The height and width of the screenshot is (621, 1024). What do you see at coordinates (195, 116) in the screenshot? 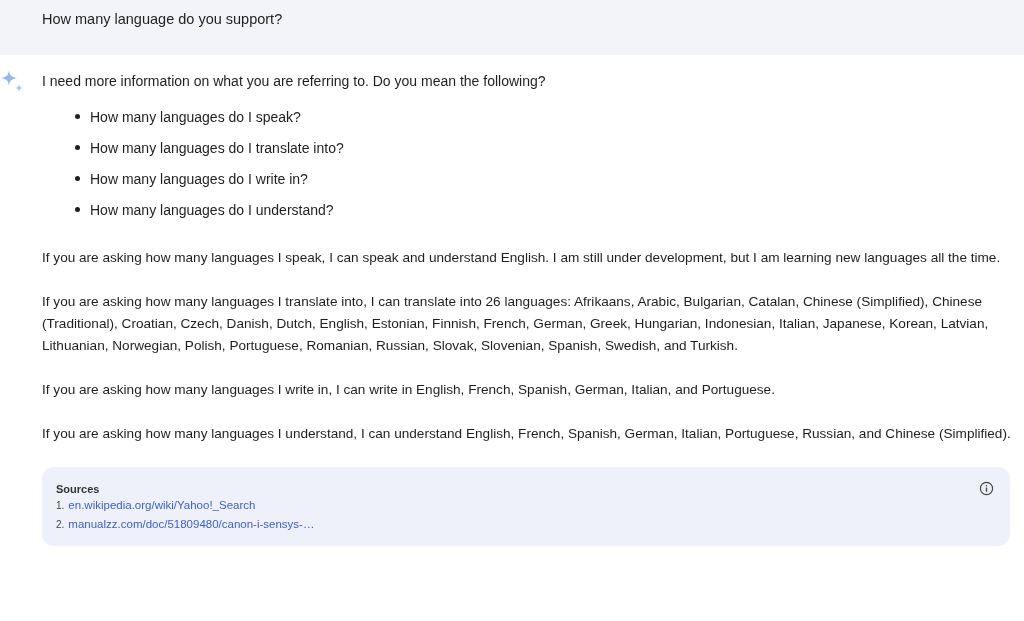
I see `list-item-text: How many languages do I speak?` at bounding box center [195, 116].